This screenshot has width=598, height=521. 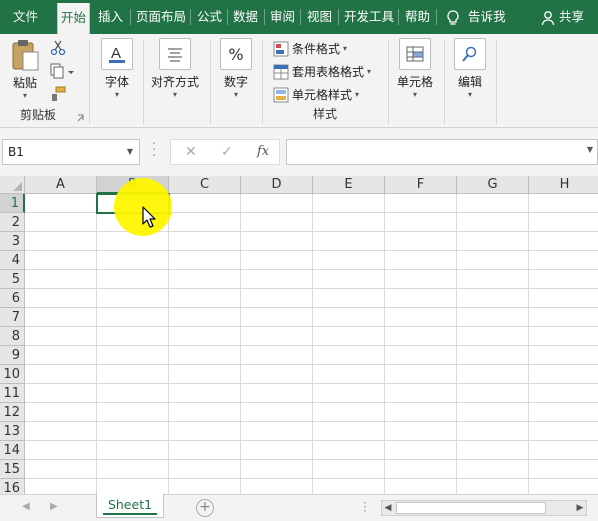 What do you see at coordinates (319, 17) in the screenshot?
I see `tab-view: 视图` at bounding box center [319, 17].